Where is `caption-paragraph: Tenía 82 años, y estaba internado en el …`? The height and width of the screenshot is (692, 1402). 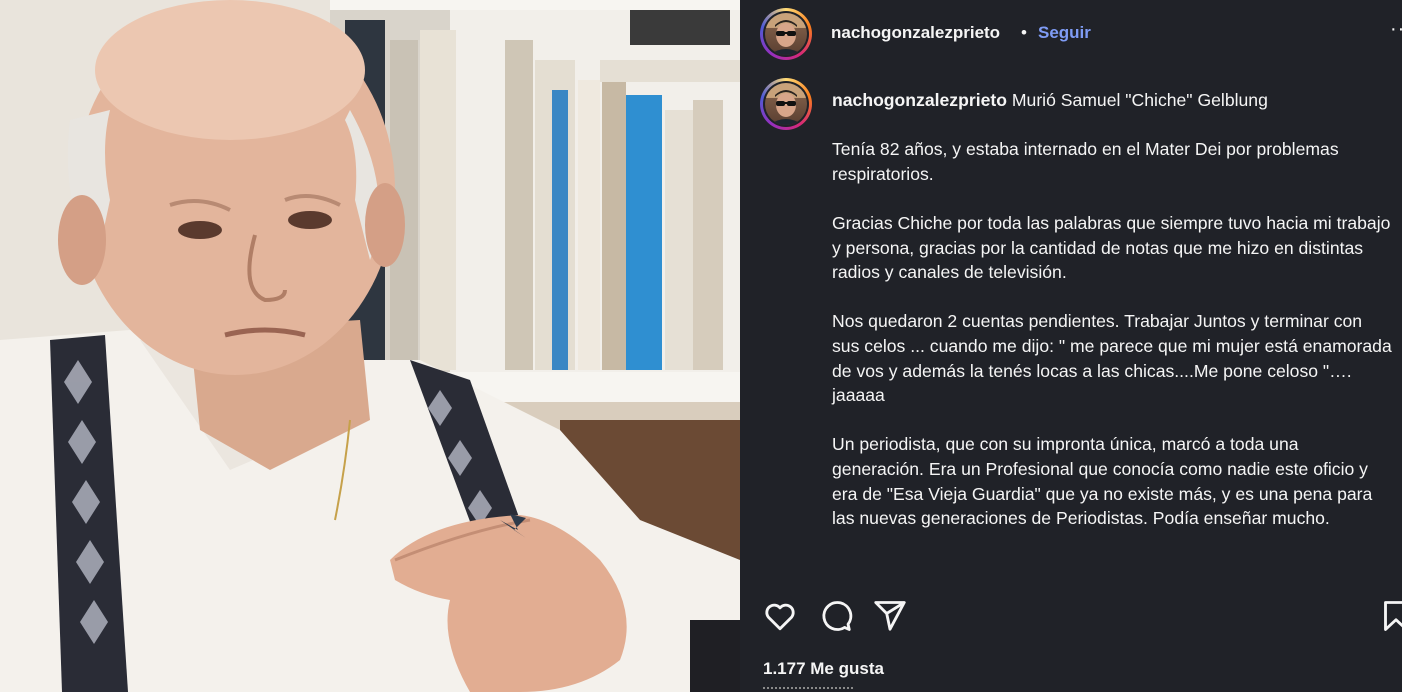
caption-paragraph: Tenía 82 años, y estaba internado en el … is located at coordinates (1085, 161).